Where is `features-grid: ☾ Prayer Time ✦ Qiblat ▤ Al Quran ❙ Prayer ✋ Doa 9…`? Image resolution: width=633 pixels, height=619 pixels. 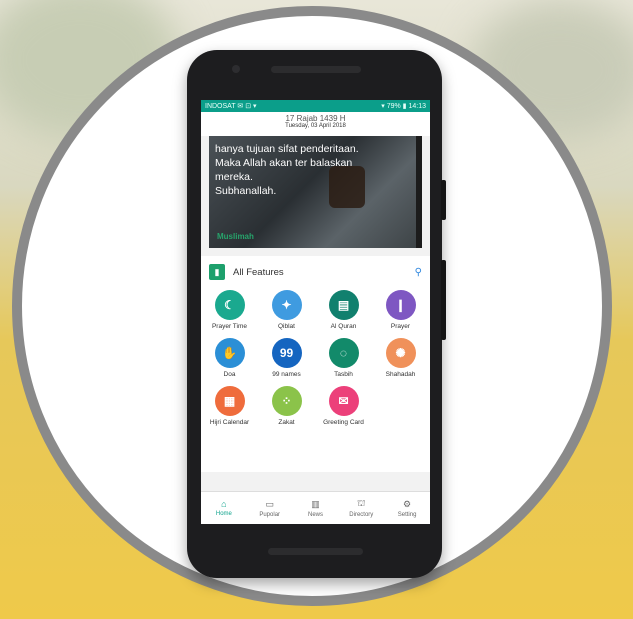 features-grid: ☾ Prayer Time ✦ Qiblat ▤ Al Quran ❙ Prayer ✋ Doa 9… is located at coordinates (315, 355).